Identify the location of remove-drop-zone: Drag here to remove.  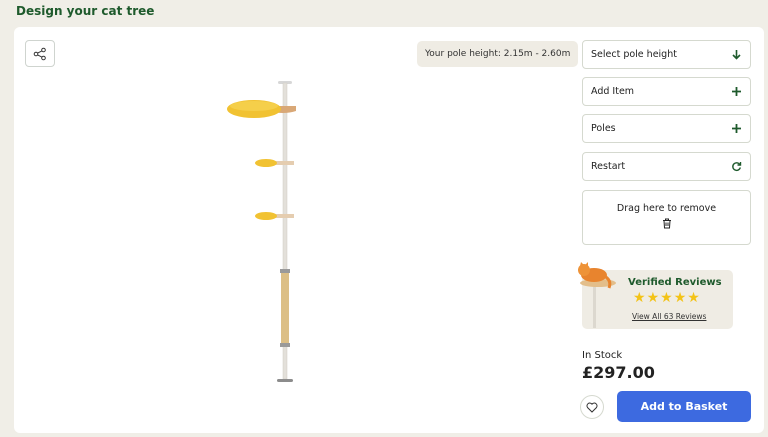
(666, 217).